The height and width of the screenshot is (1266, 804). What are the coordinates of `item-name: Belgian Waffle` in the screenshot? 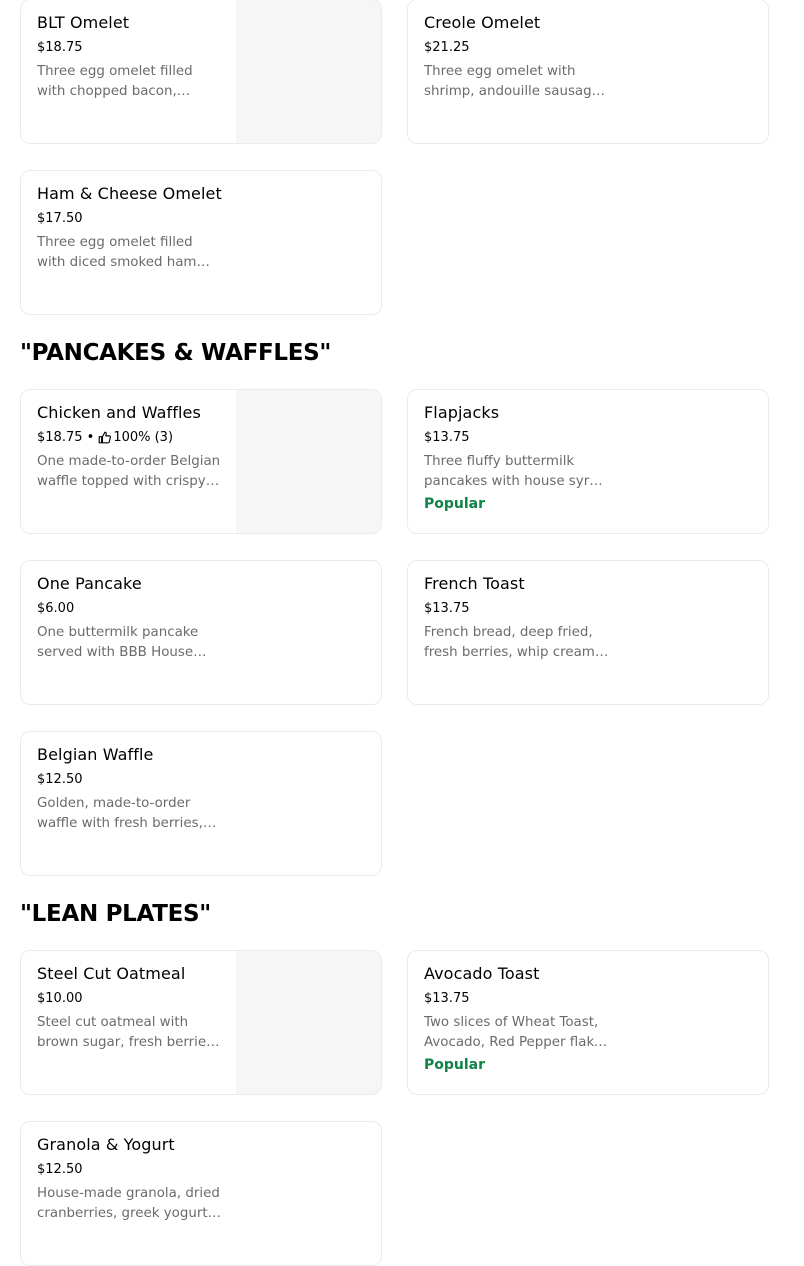 It's located at (95, 754).